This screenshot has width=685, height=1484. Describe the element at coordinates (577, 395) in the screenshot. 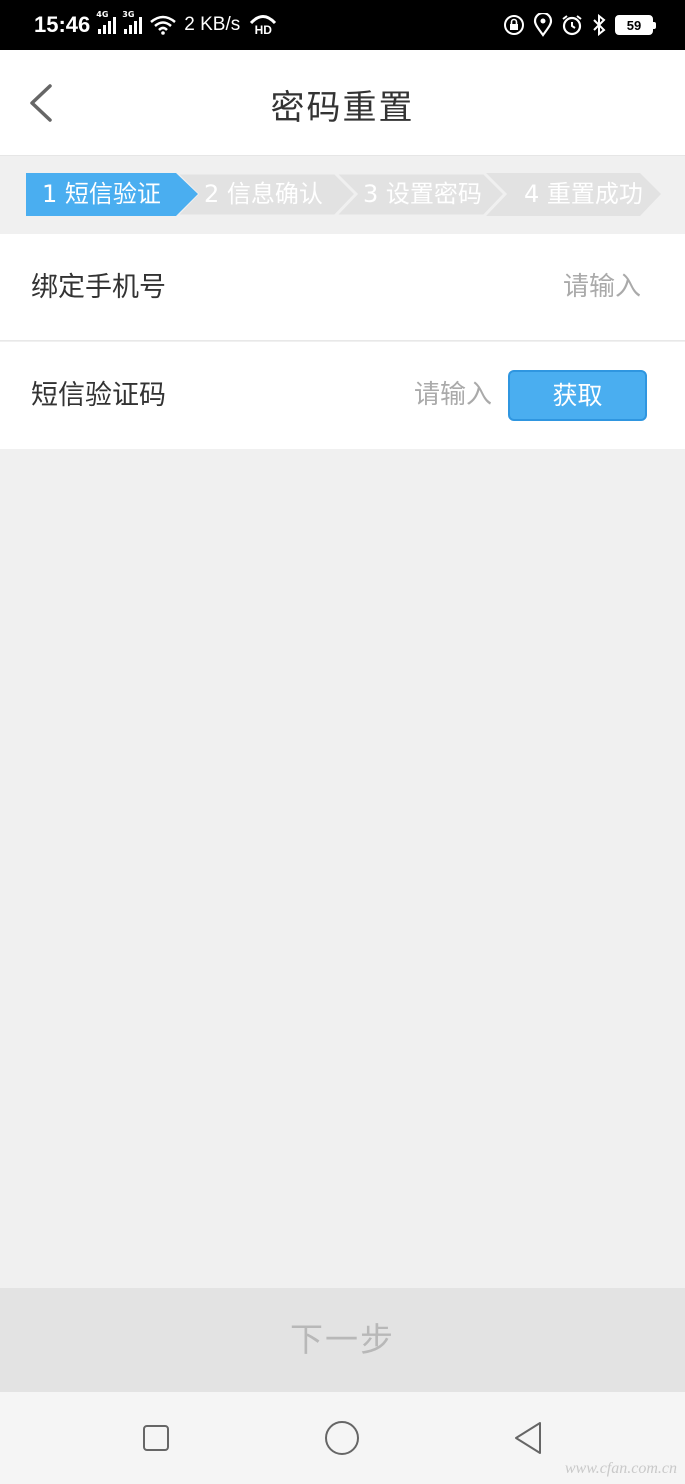

I see `get-code-button: 获取` at that location.